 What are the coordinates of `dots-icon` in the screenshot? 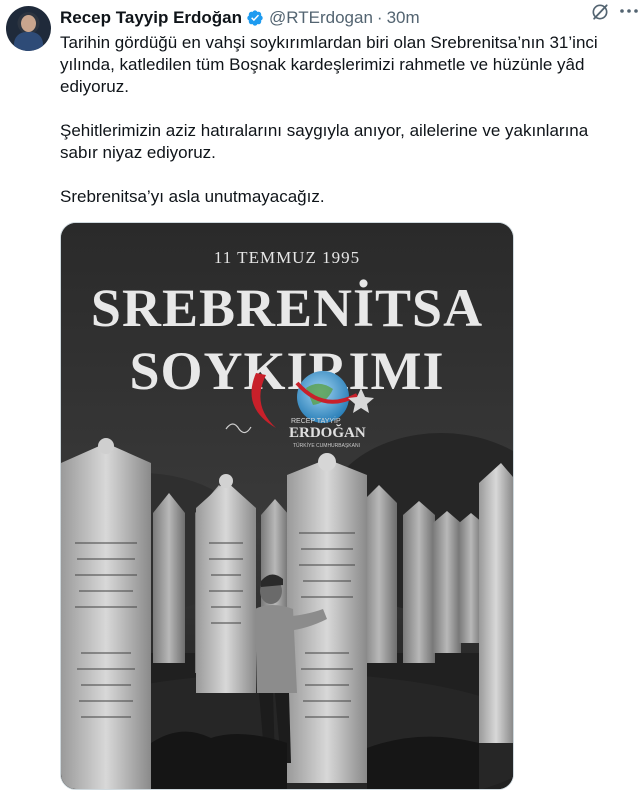 It's located at (629, 11).